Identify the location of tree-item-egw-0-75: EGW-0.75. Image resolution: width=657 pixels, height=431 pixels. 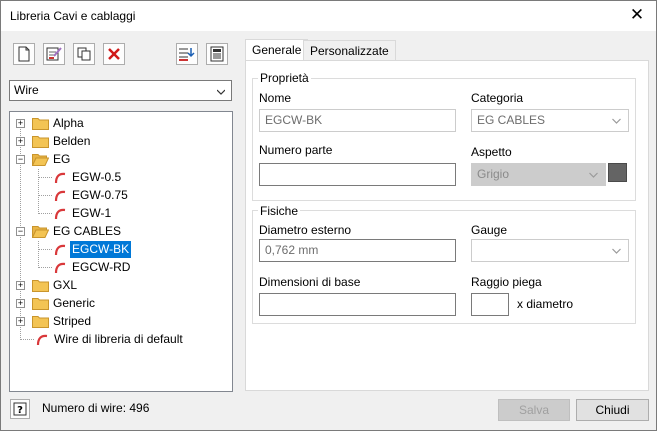
(121, 196).